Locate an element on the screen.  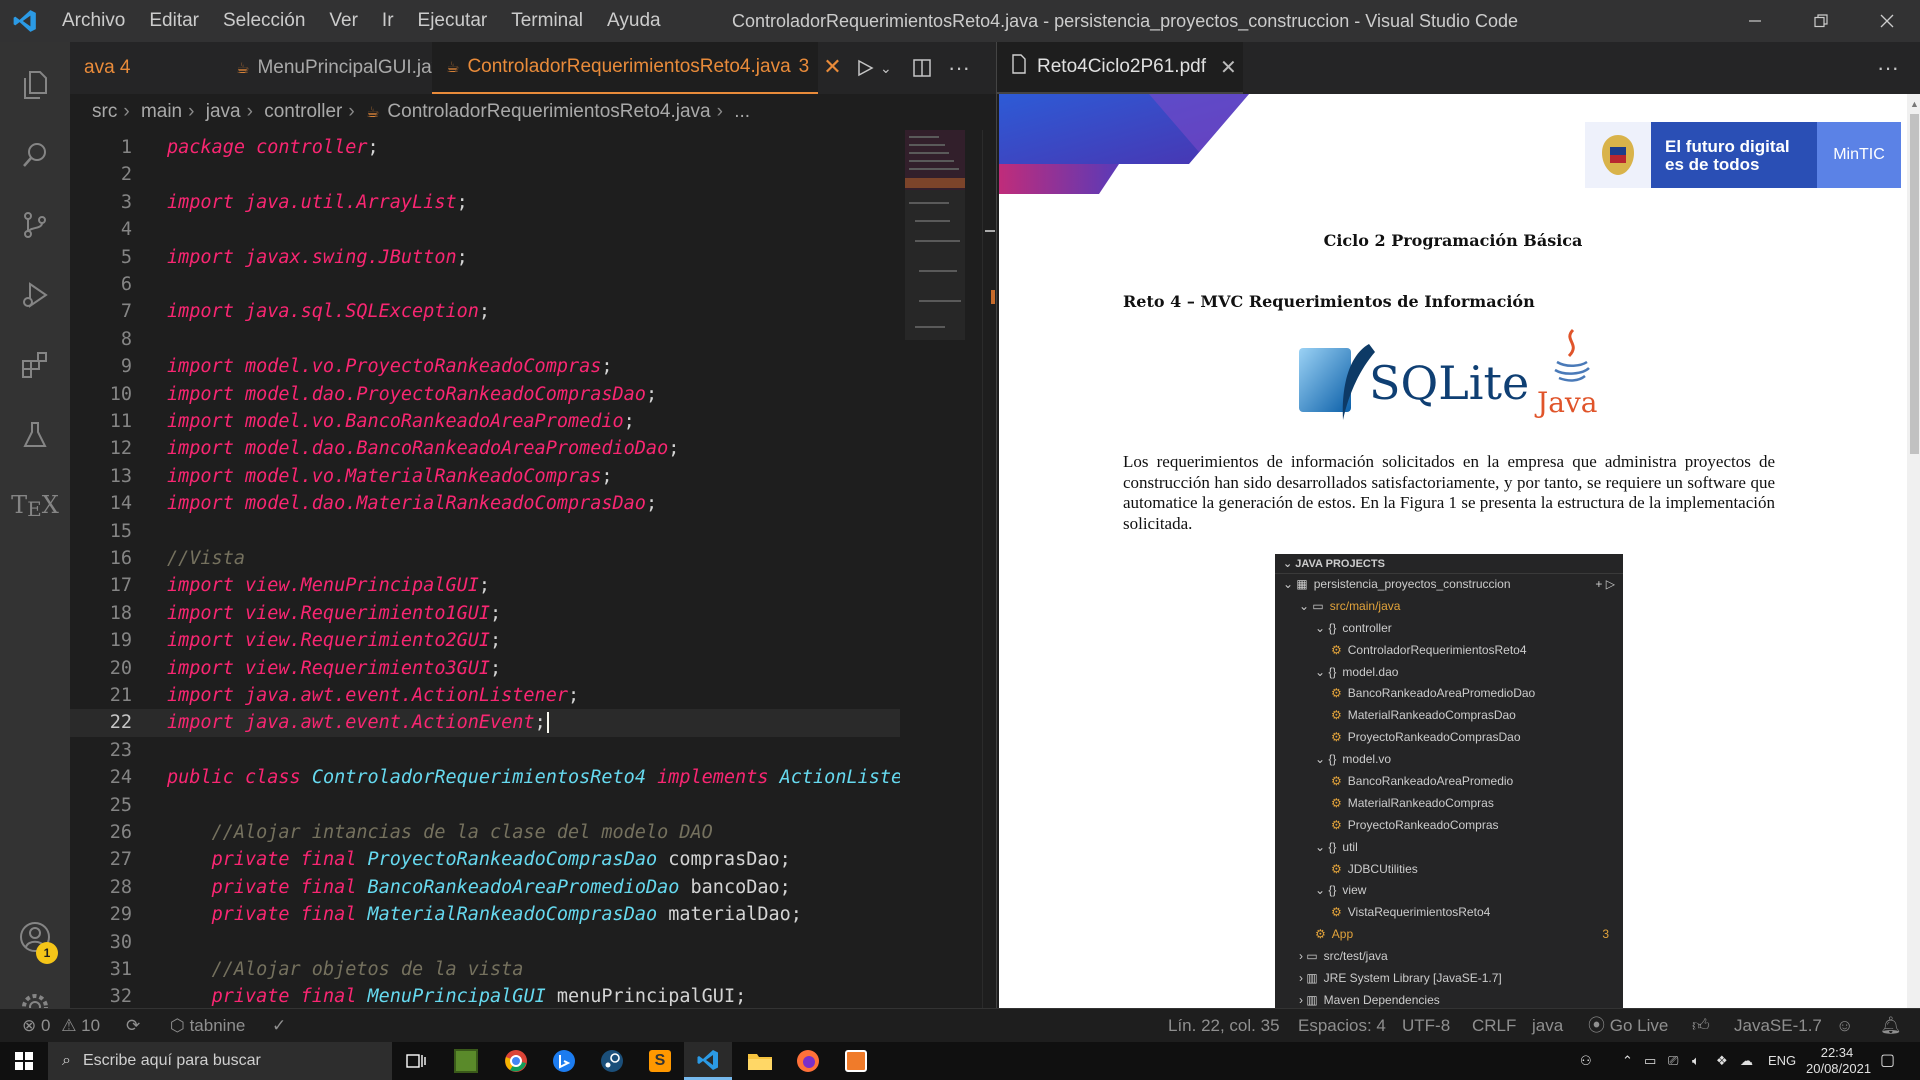
chevron-down-icon: ⌄ is located at coordinates (886, 68).